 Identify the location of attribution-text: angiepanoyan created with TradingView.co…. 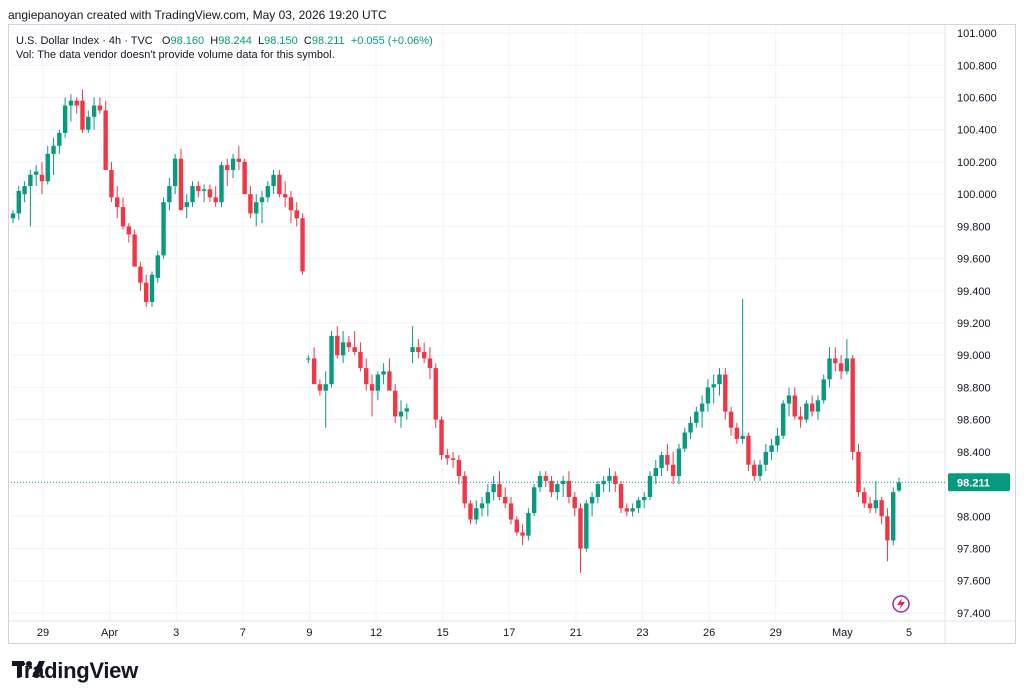
(197, 15).